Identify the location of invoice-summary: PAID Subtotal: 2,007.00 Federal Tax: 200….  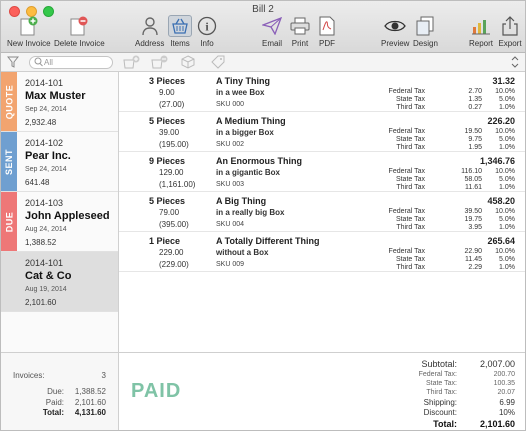
(322, 391).